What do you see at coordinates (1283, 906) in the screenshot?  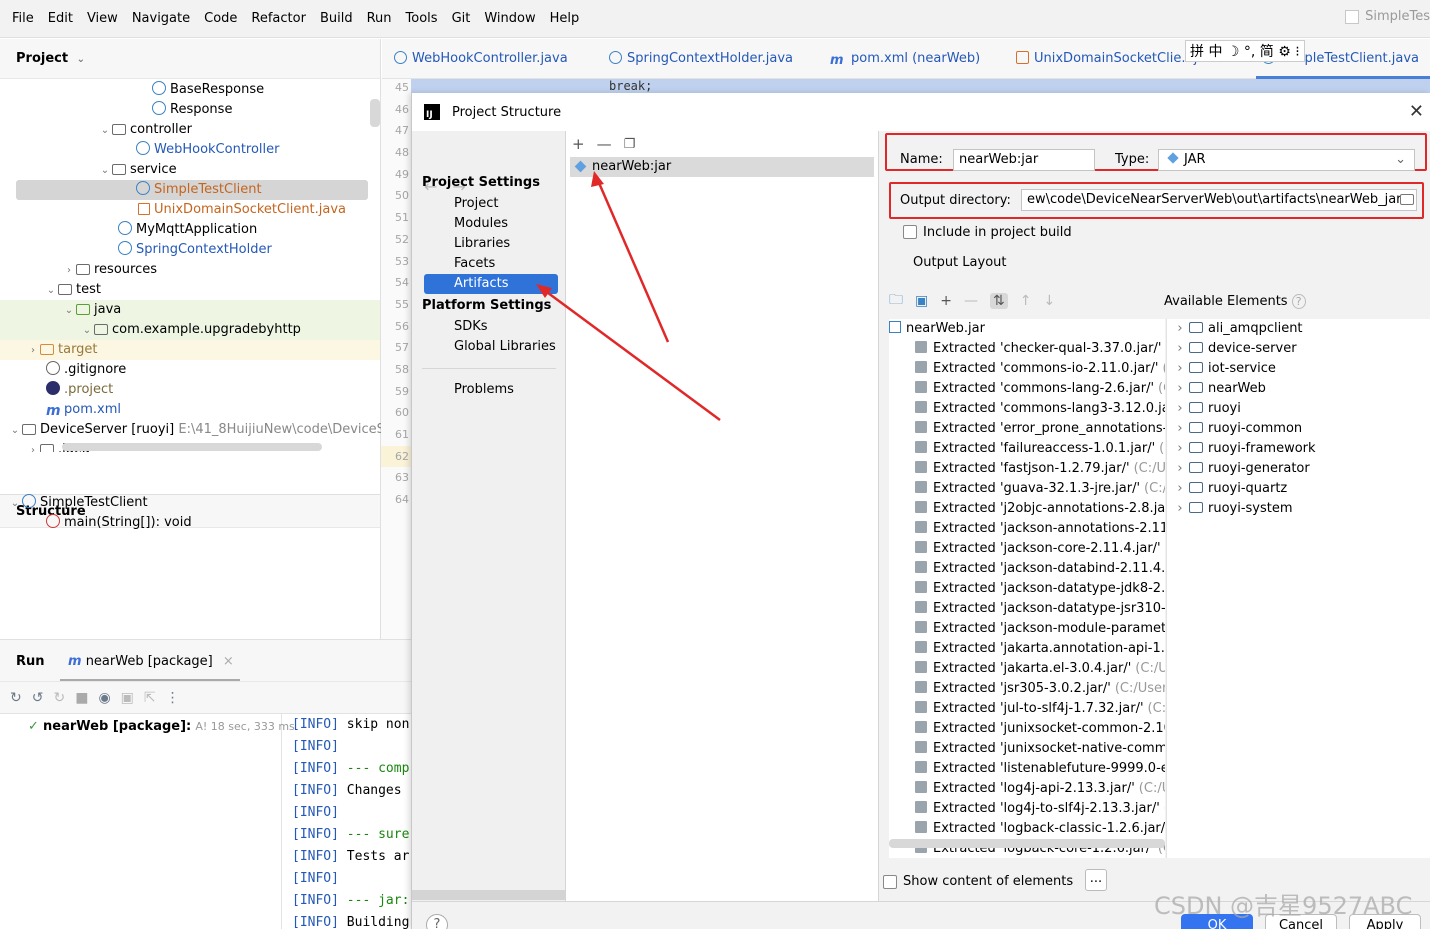 I see `watermark: CSDN @吉星9527ABC` at bounding box center [1283, 906].